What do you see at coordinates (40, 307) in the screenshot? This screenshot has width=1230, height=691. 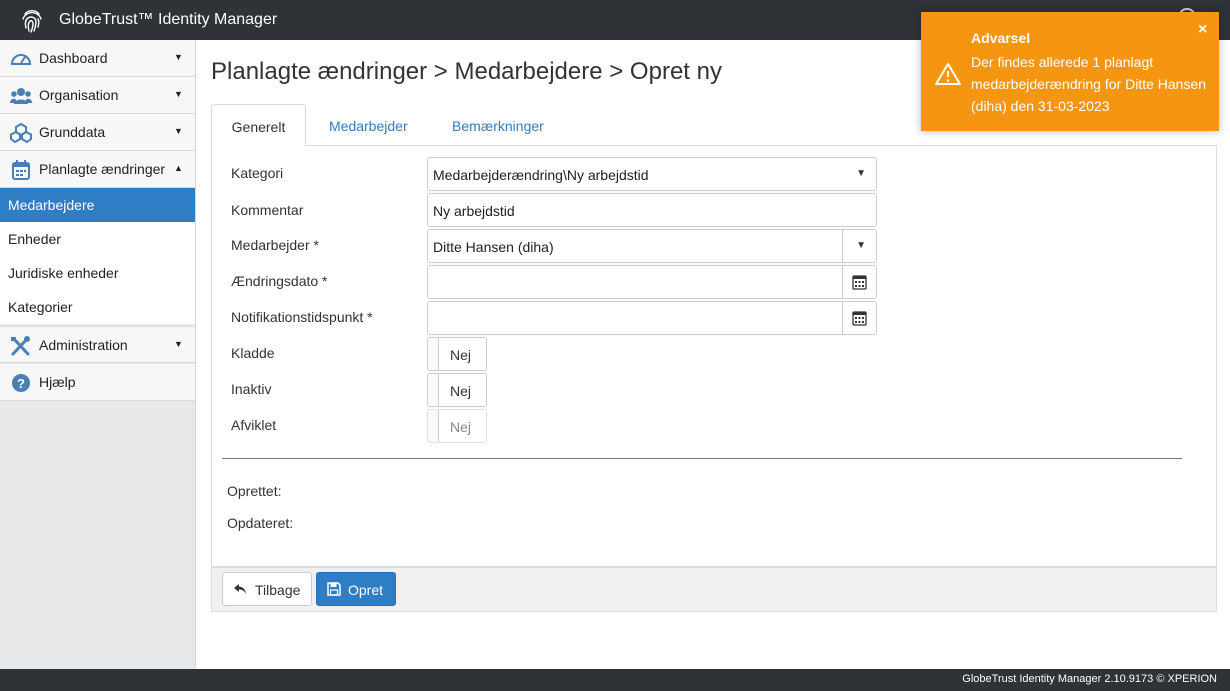 I see `sidebar-item-label: Kategorier` at bounding box center [40, 307].